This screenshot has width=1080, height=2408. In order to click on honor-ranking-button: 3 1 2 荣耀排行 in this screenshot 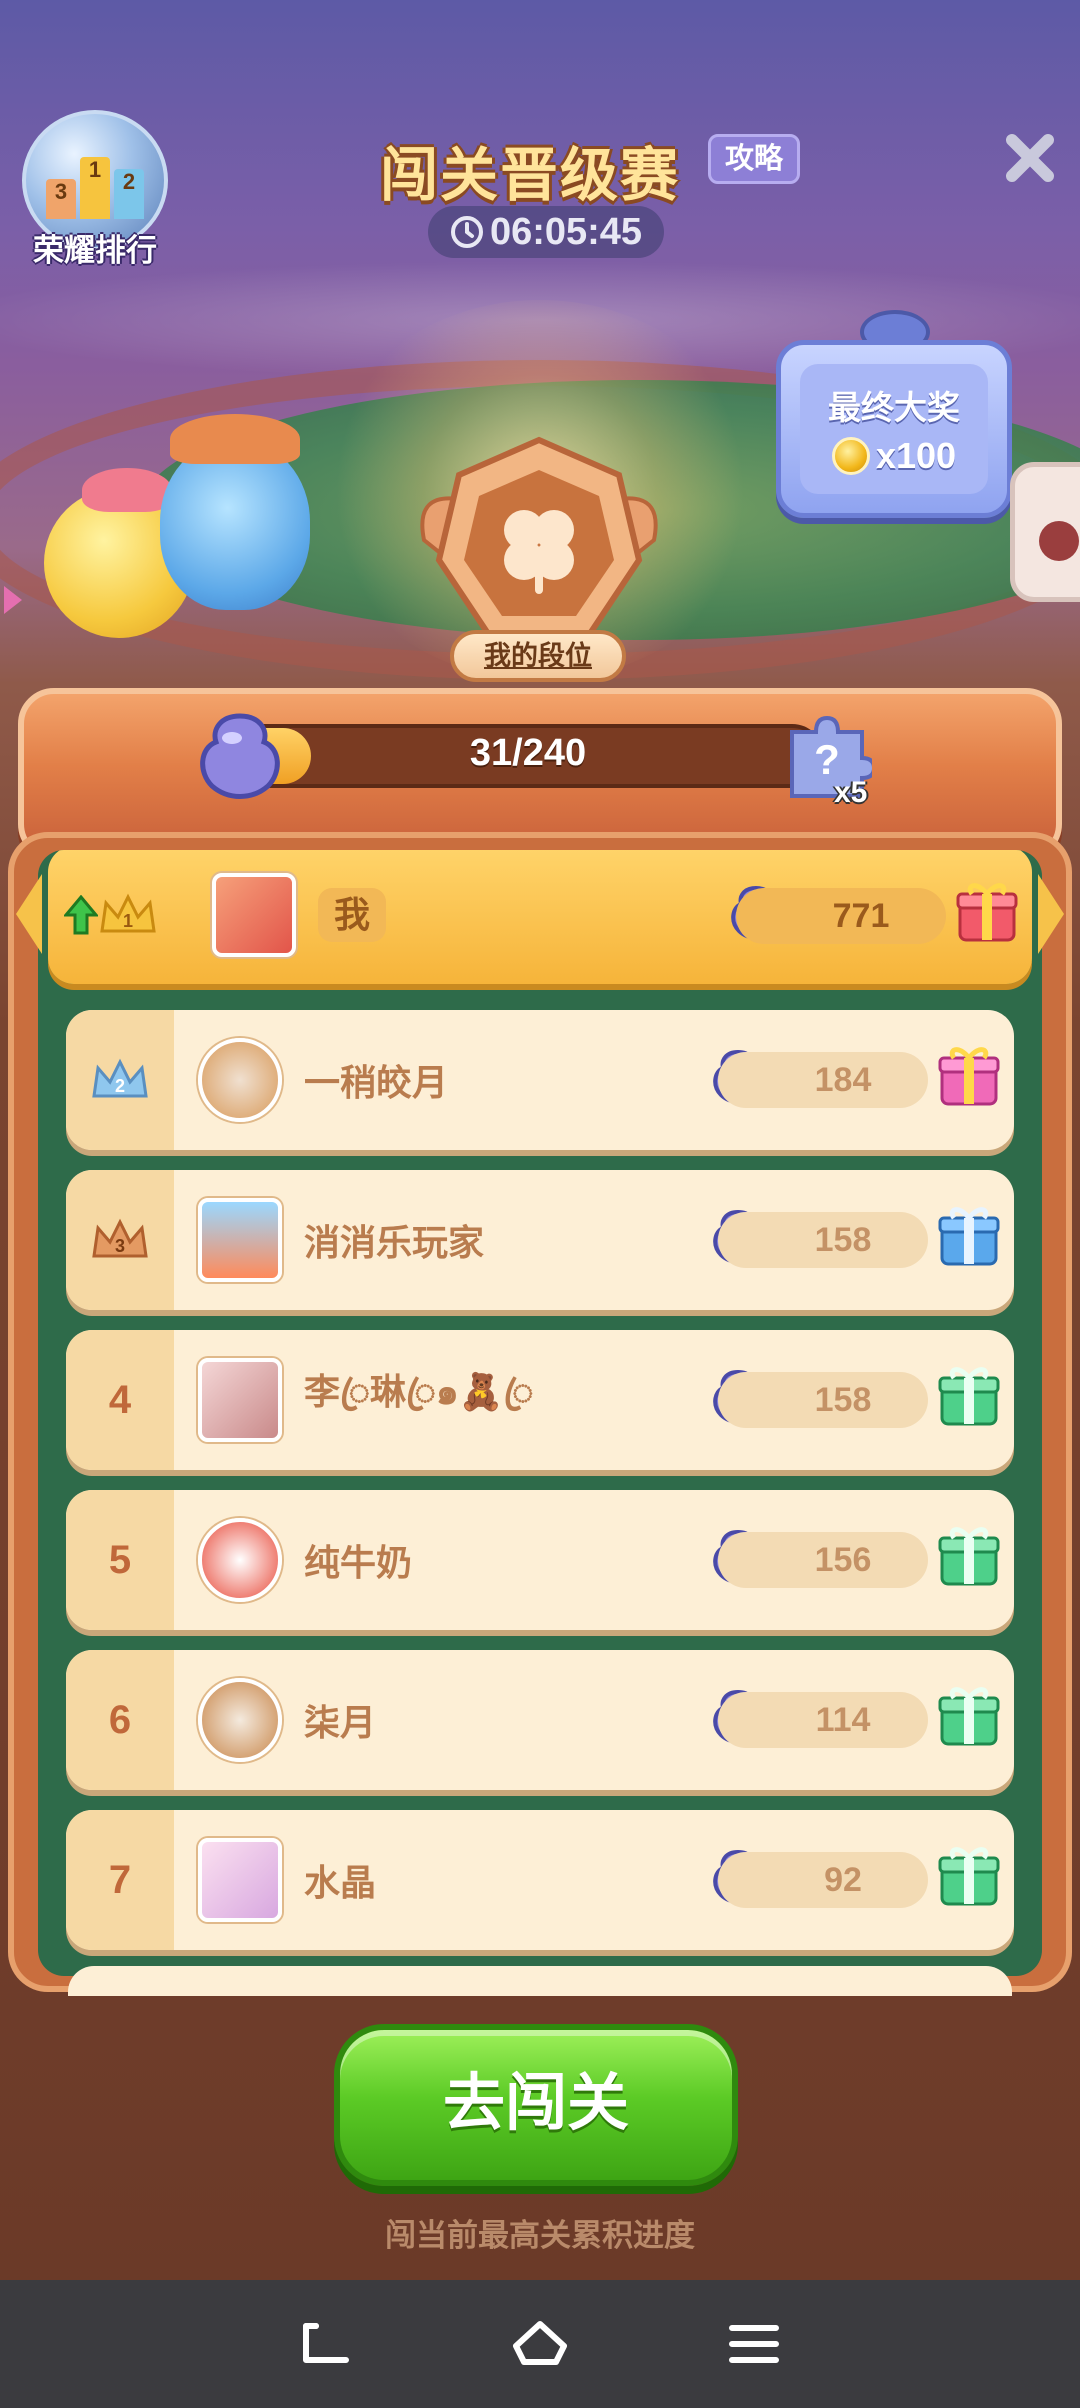, I will do `click(95, 190)`.